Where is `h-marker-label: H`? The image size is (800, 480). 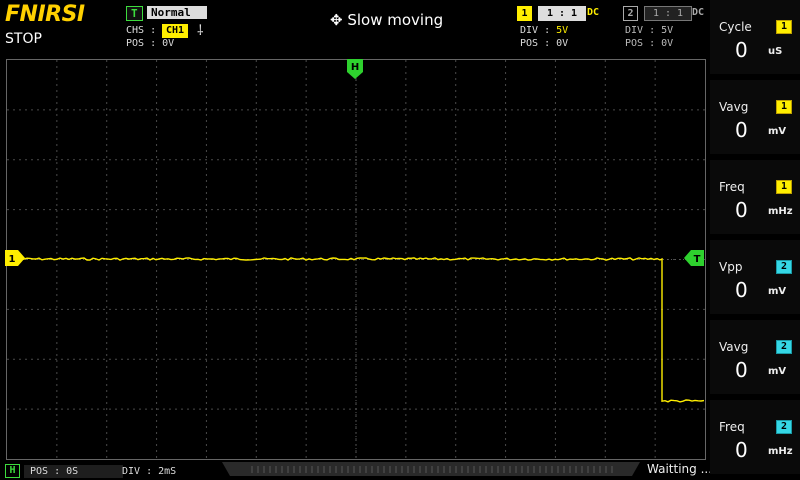 h-marker-label: H is located at coordinates (355, 67).